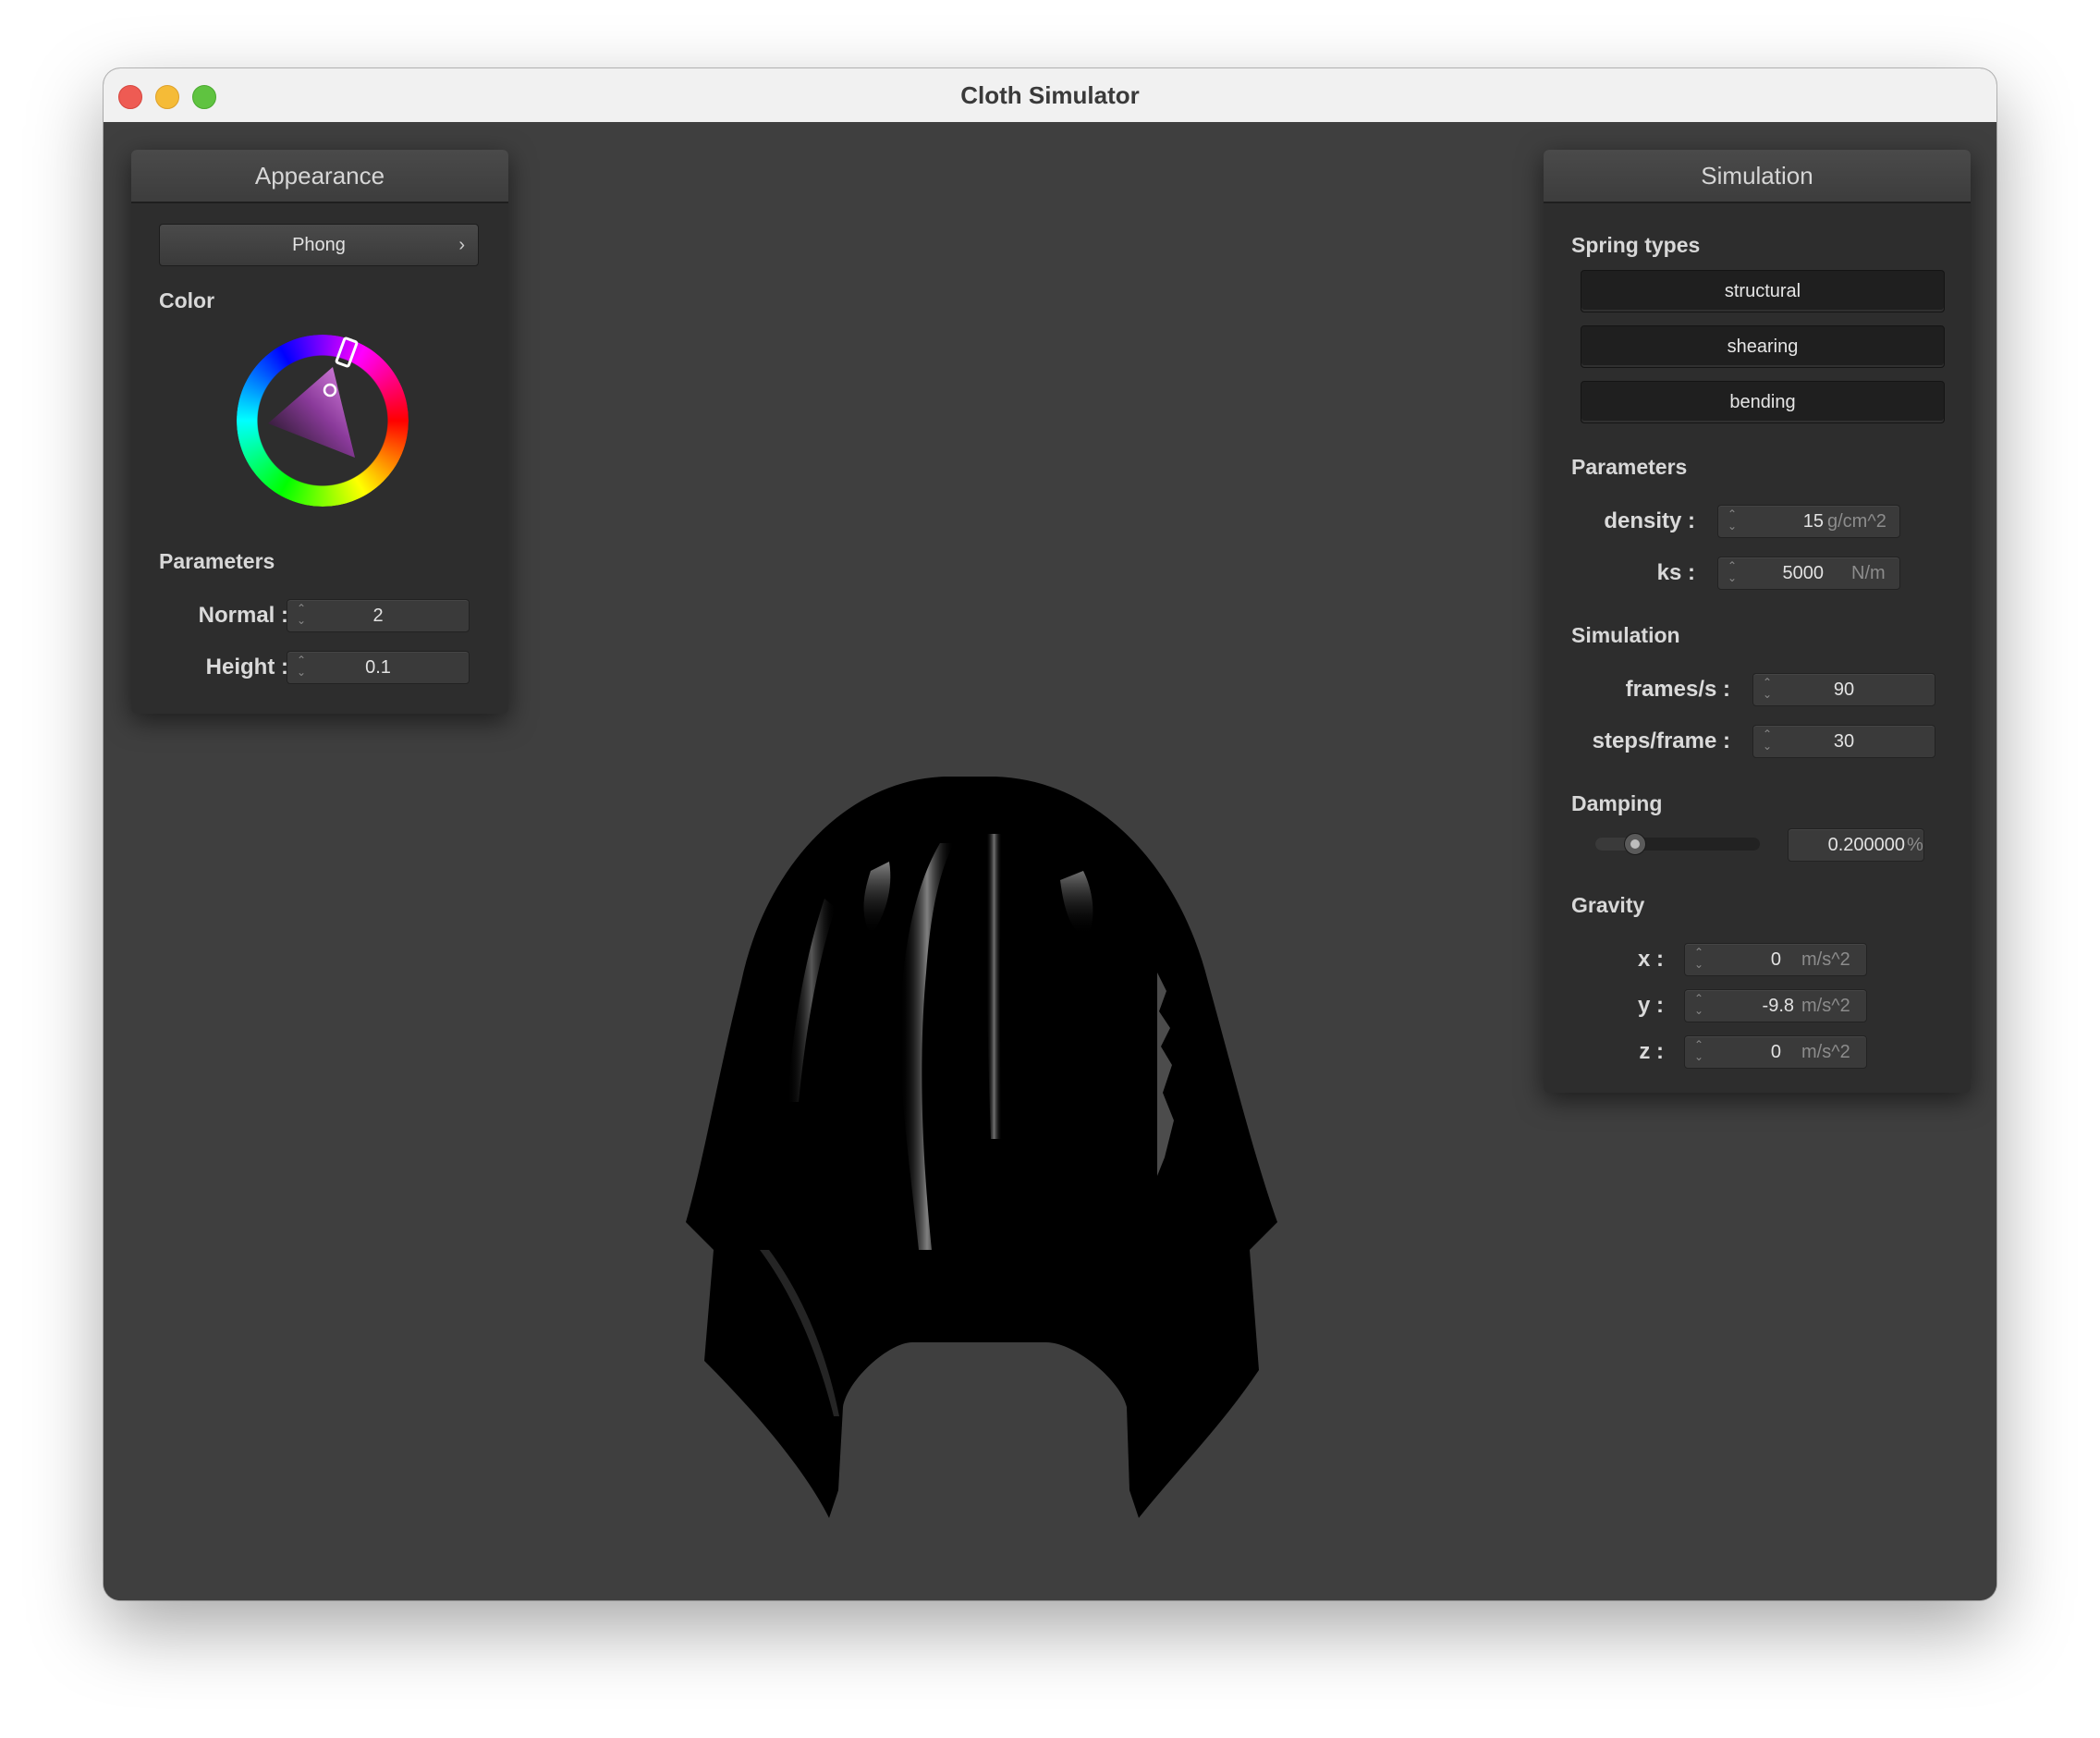 Image resolution: width=2100 pixels, height=1738 pixels. What do you see at coordinates (1608, 905) in the screenshot?
I see `gravity-label: Gravity` at bounding box center [1608, 905].